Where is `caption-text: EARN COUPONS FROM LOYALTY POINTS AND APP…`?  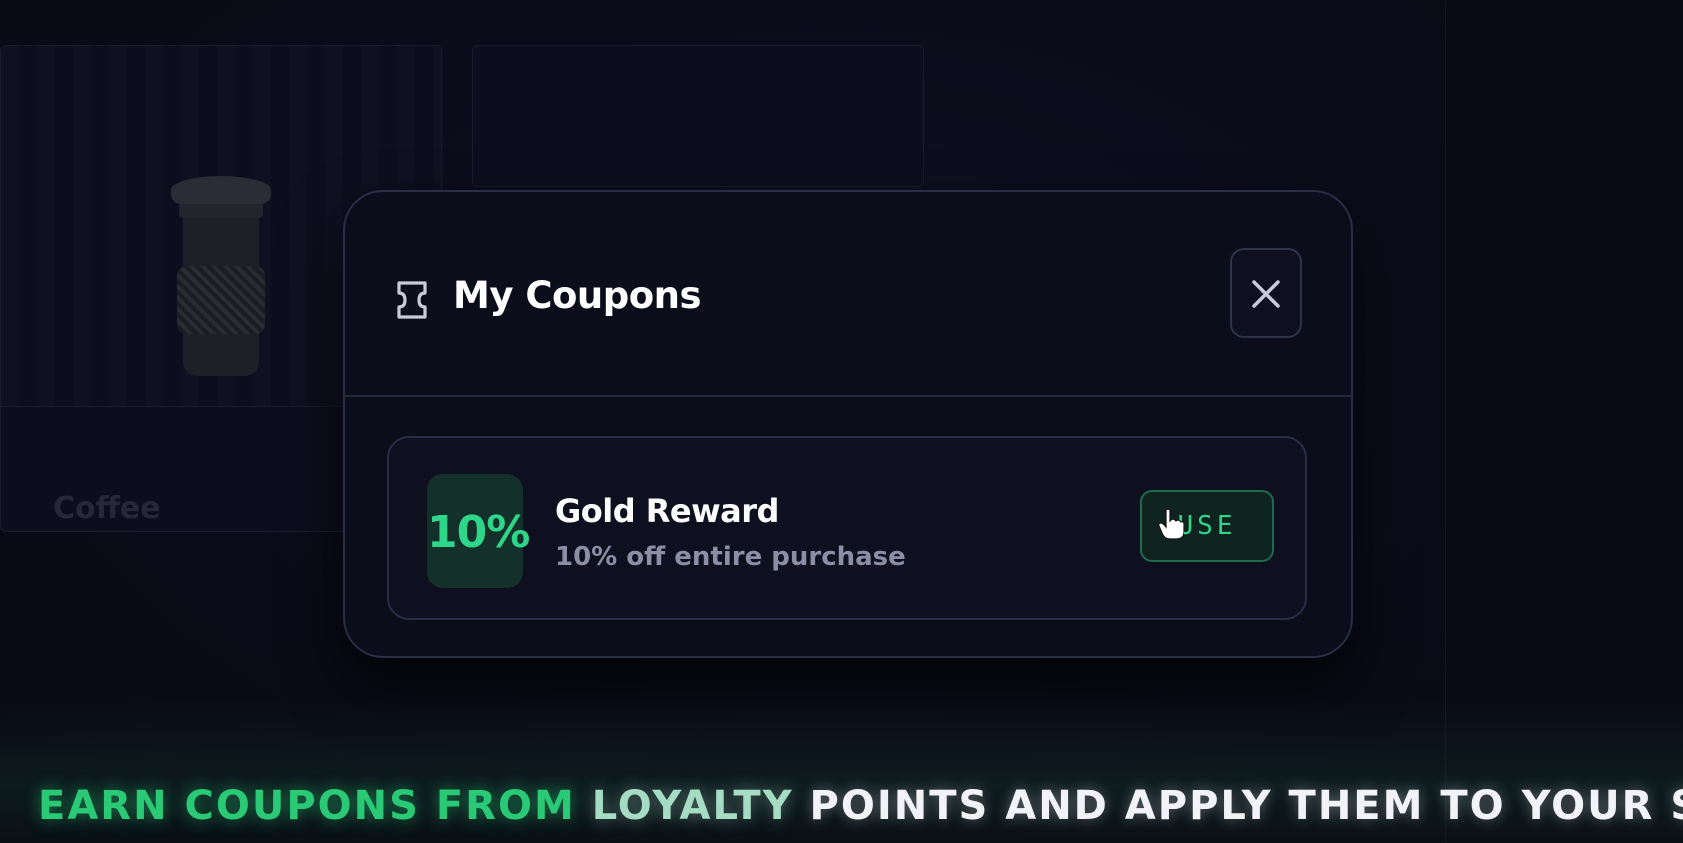
caption-text: EARN COUPONS FROM LOYALTY POINTS AND APP… is located at coordinates (860, 806).